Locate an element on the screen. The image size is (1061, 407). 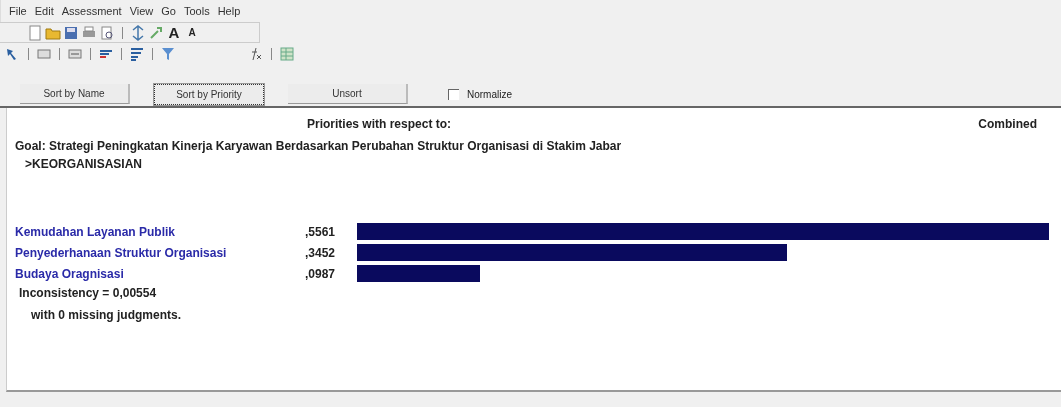
mode-label: Combined is located at coordinates (1007, 124).